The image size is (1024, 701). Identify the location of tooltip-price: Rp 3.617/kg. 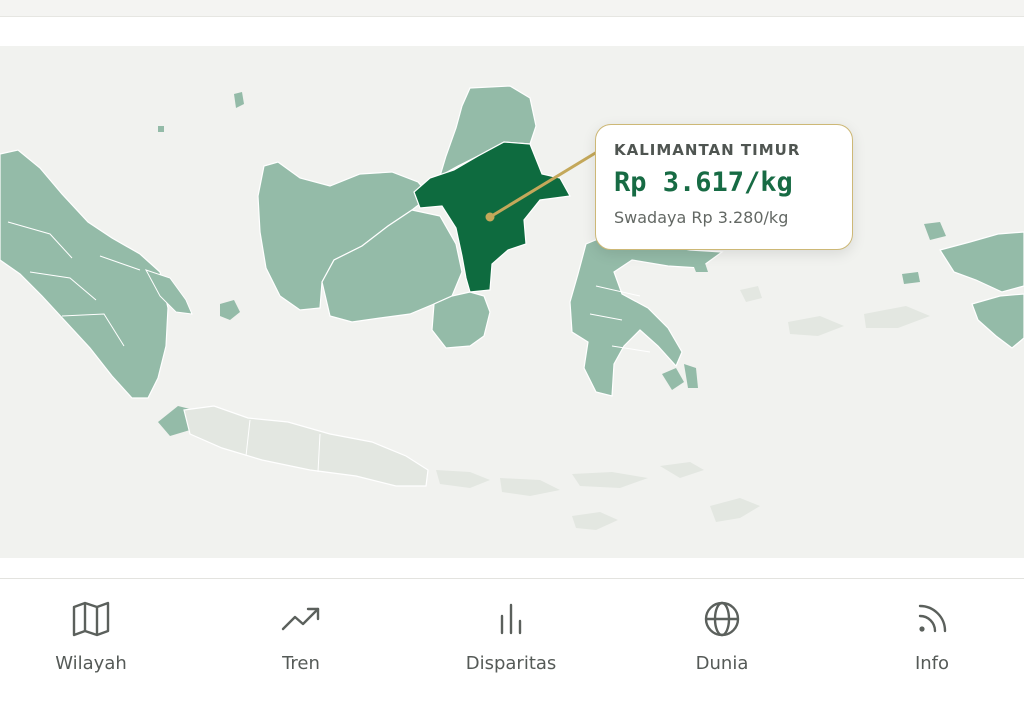
(703, 182).